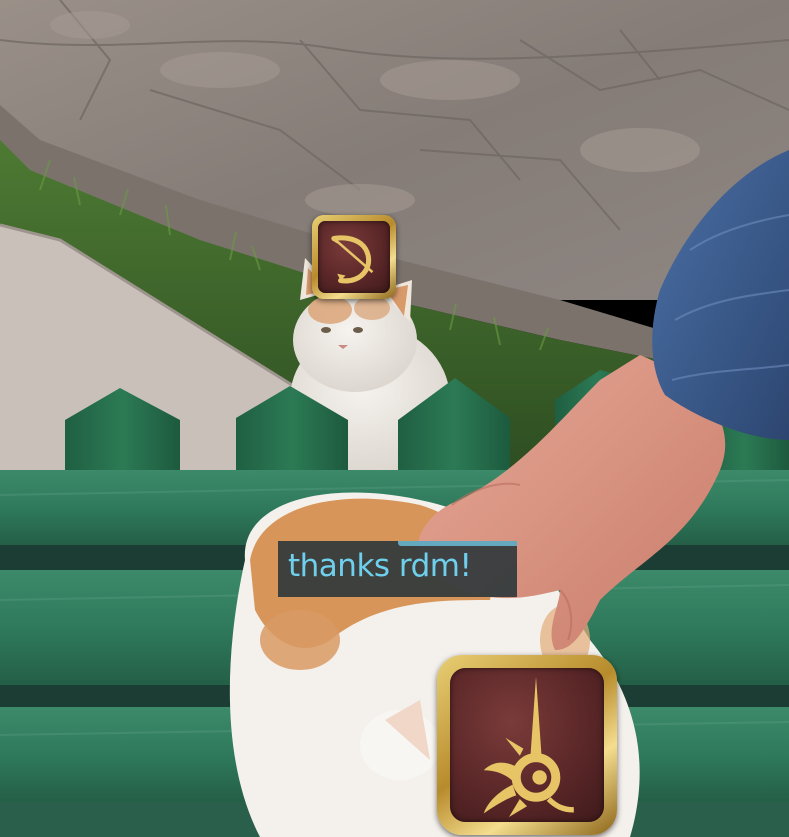  I want to click on rapier-glyph-icon, so click(528, 746).